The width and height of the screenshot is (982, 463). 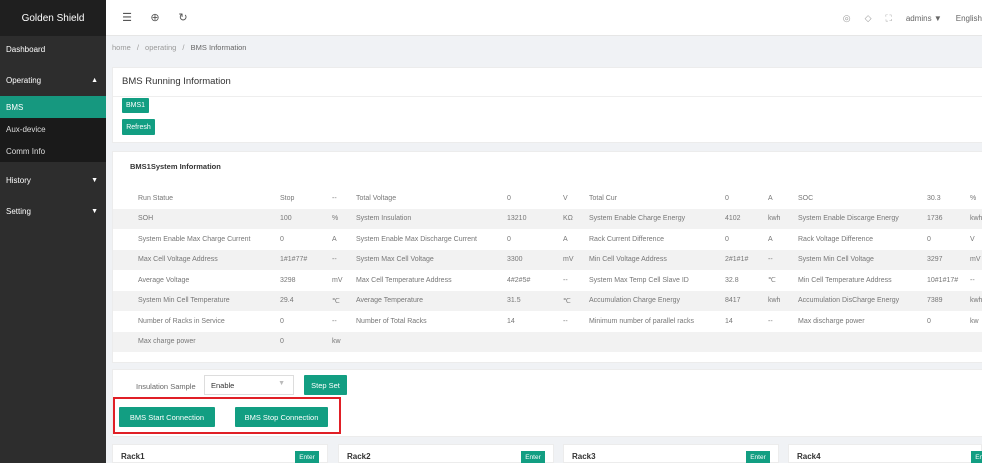 I want to click on sidebar-item-operating: Operating ▲, so click(x=53, y=80).